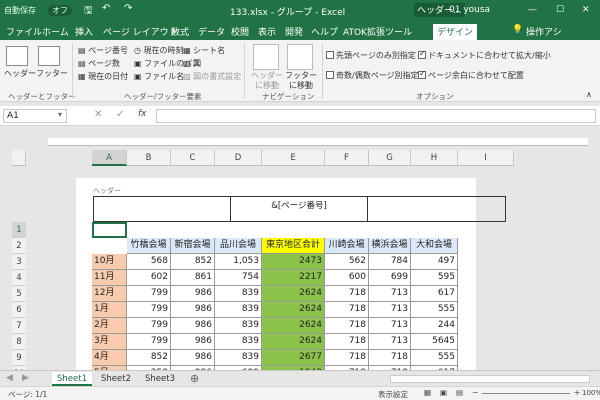 The height and width of the screenshot is (400, 600). Describe the element at coordinates (293, 262) in the screenshot. I see `data-cell: 2473` at that location.